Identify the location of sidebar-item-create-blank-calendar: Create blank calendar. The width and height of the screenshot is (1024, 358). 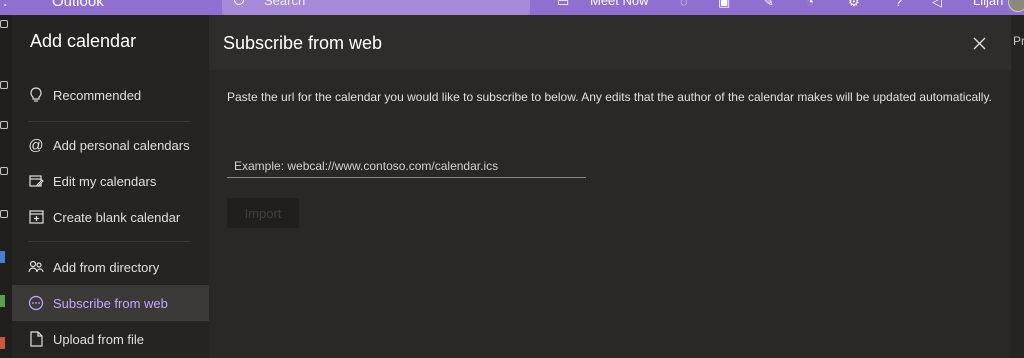
(110, 217).